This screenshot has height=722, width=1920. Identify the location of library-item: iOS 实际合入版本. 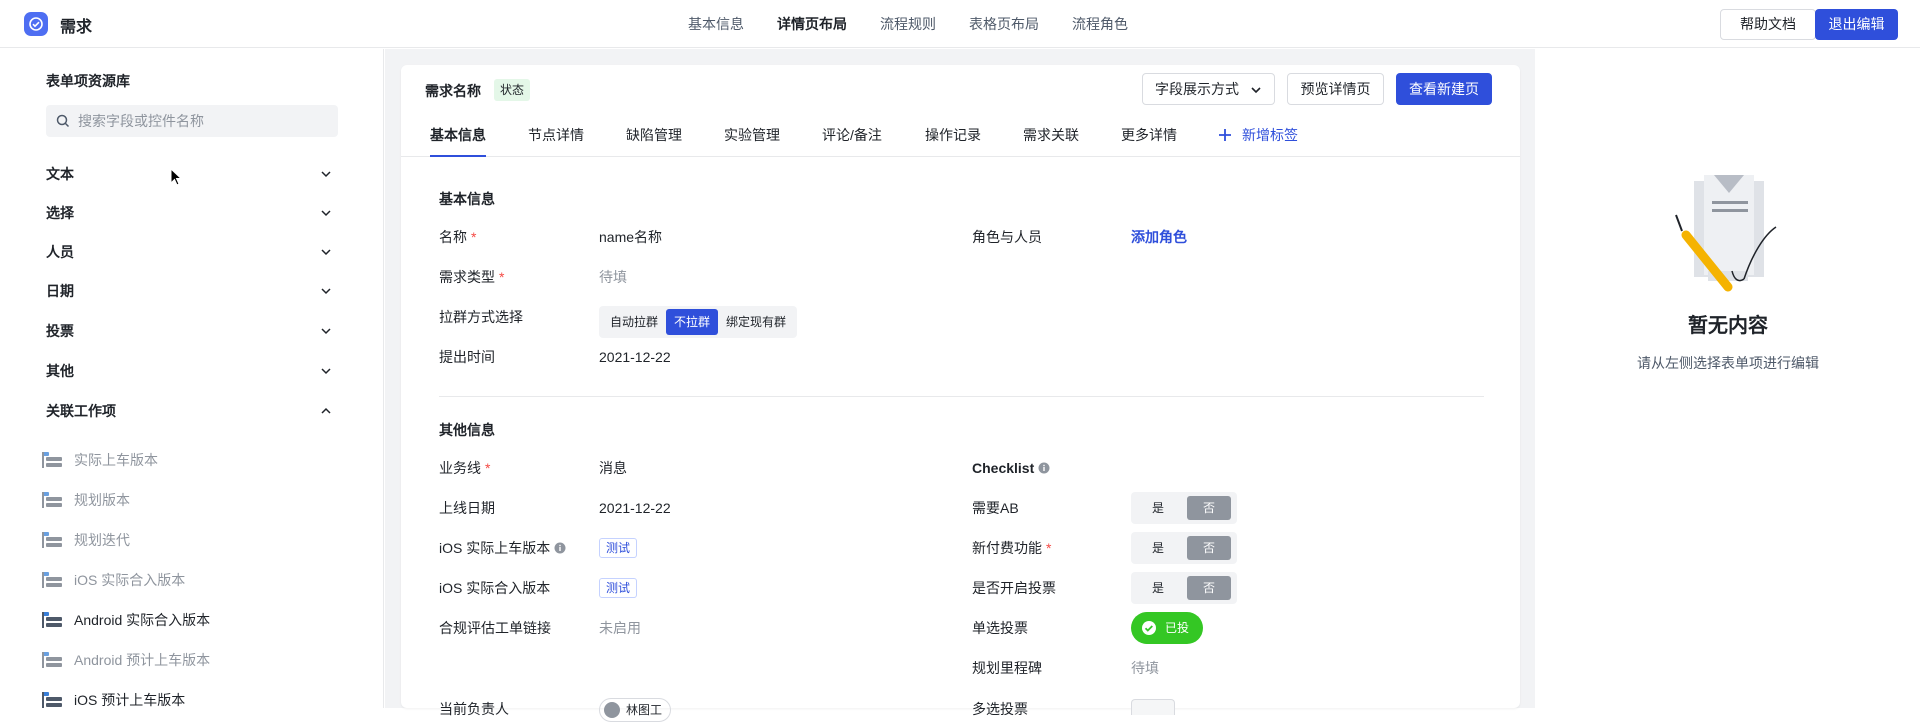
(112, 580).